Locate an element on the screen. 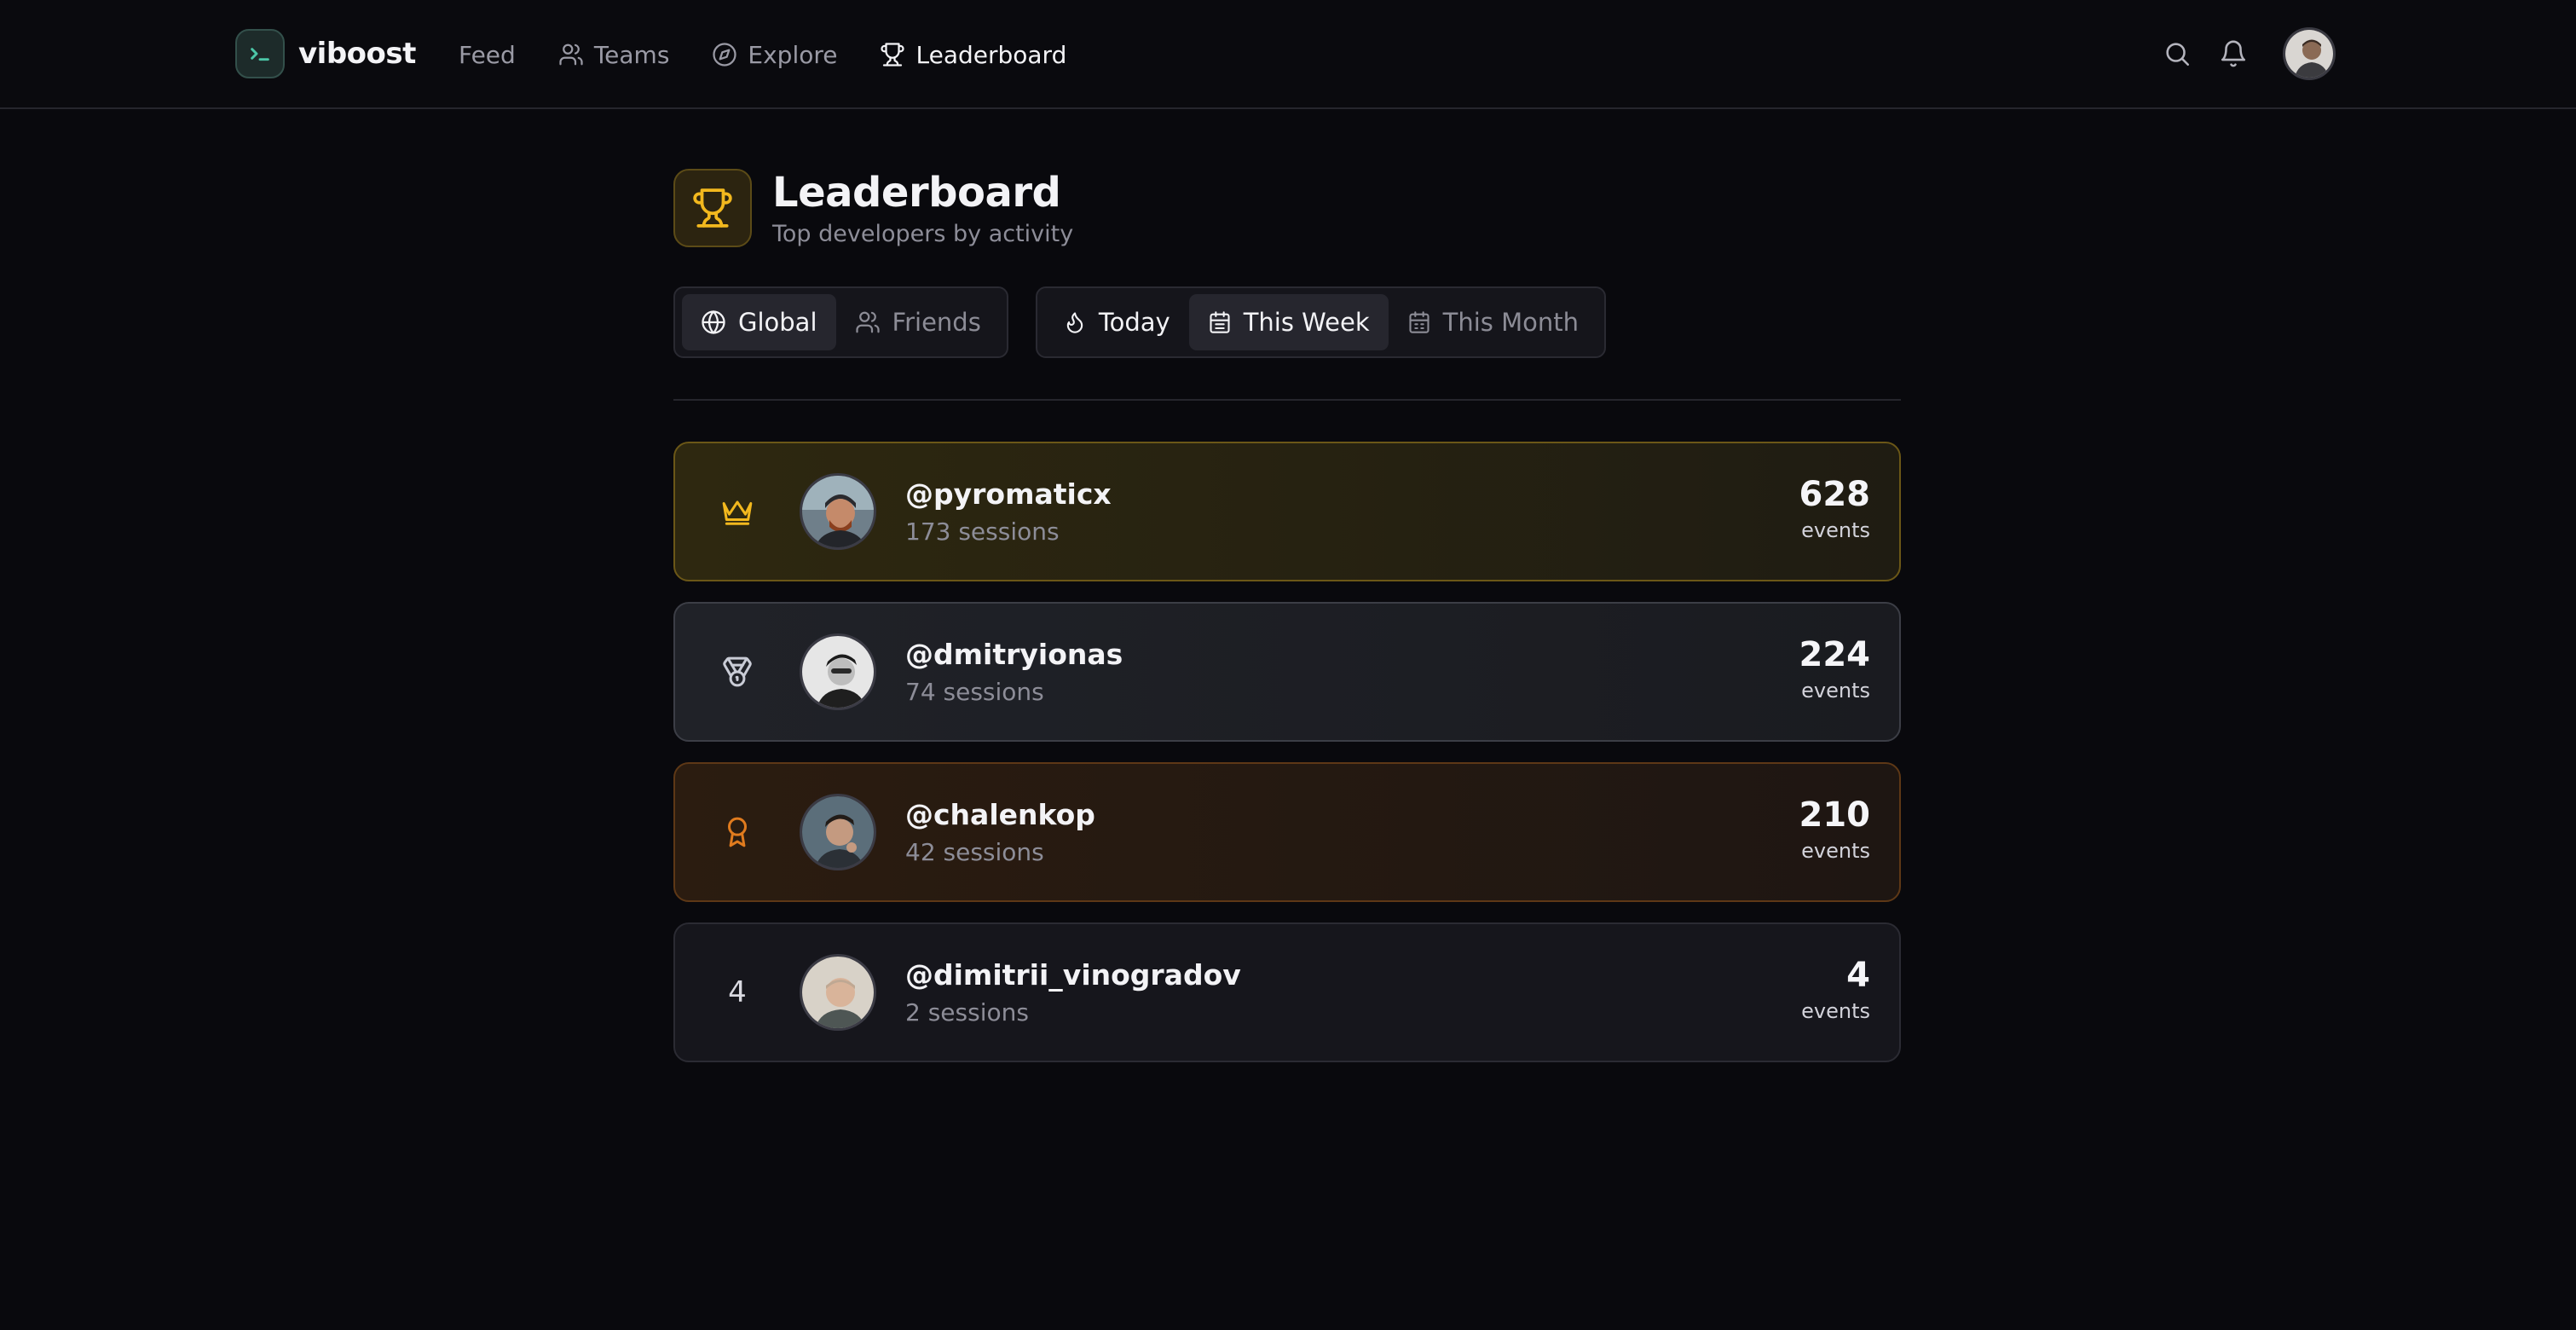  crown-icon is located at coordinates (737, 511).